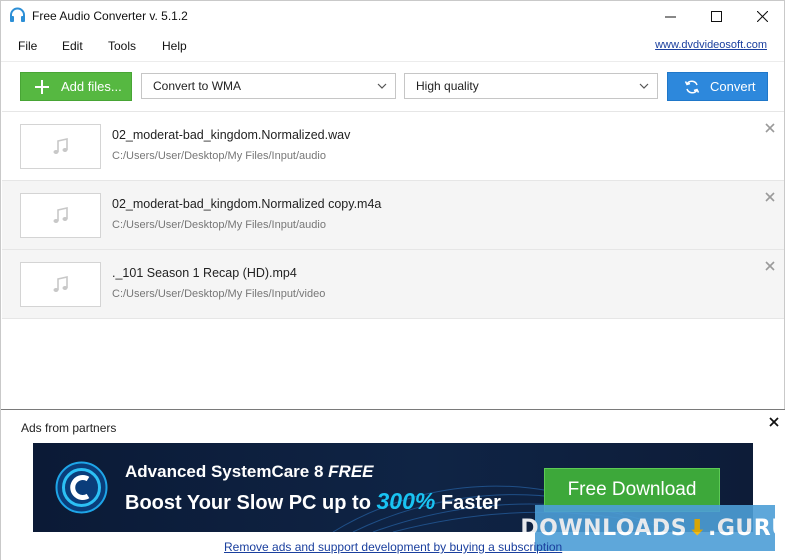 The image size is (785, 560). I want to click on plus-icon, so click(42, 86).